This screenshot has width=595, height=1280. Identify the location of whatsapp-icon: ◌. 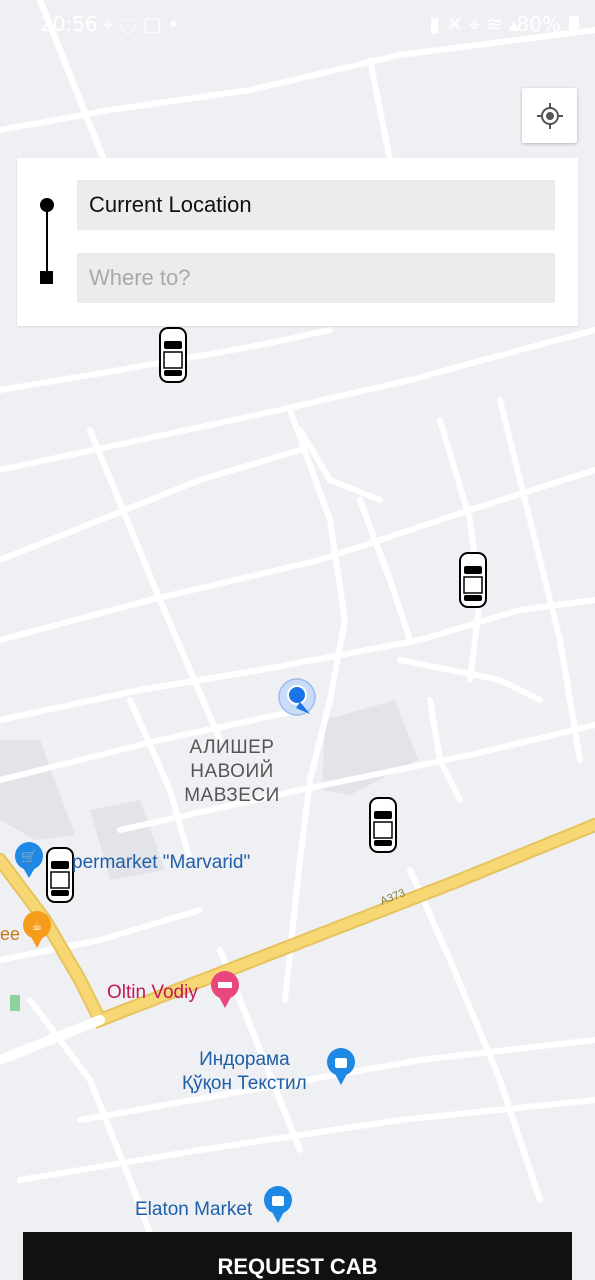
(131, 24).